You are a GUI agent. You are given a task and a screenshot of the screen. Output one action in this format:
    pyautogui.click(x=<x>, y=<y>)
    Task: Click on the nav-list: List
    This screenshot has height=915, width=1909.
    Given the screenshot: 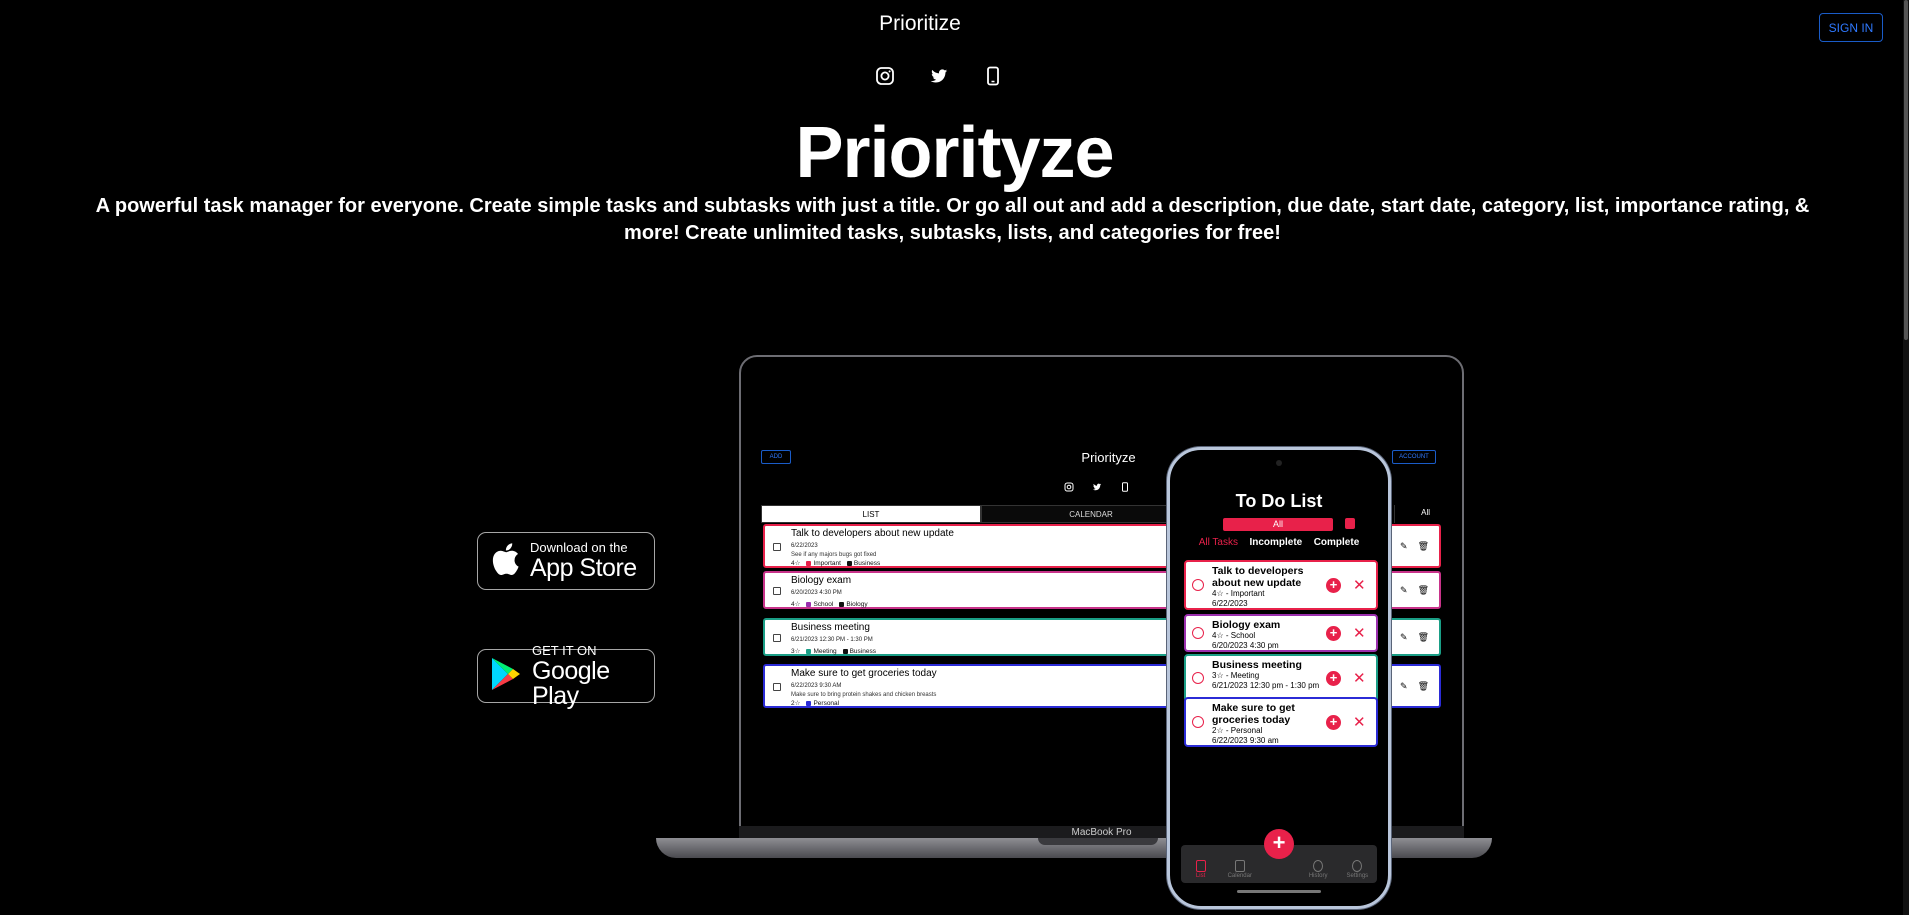 What is the action you would take?
    pyautogui.click(x=1201, y=869)
    